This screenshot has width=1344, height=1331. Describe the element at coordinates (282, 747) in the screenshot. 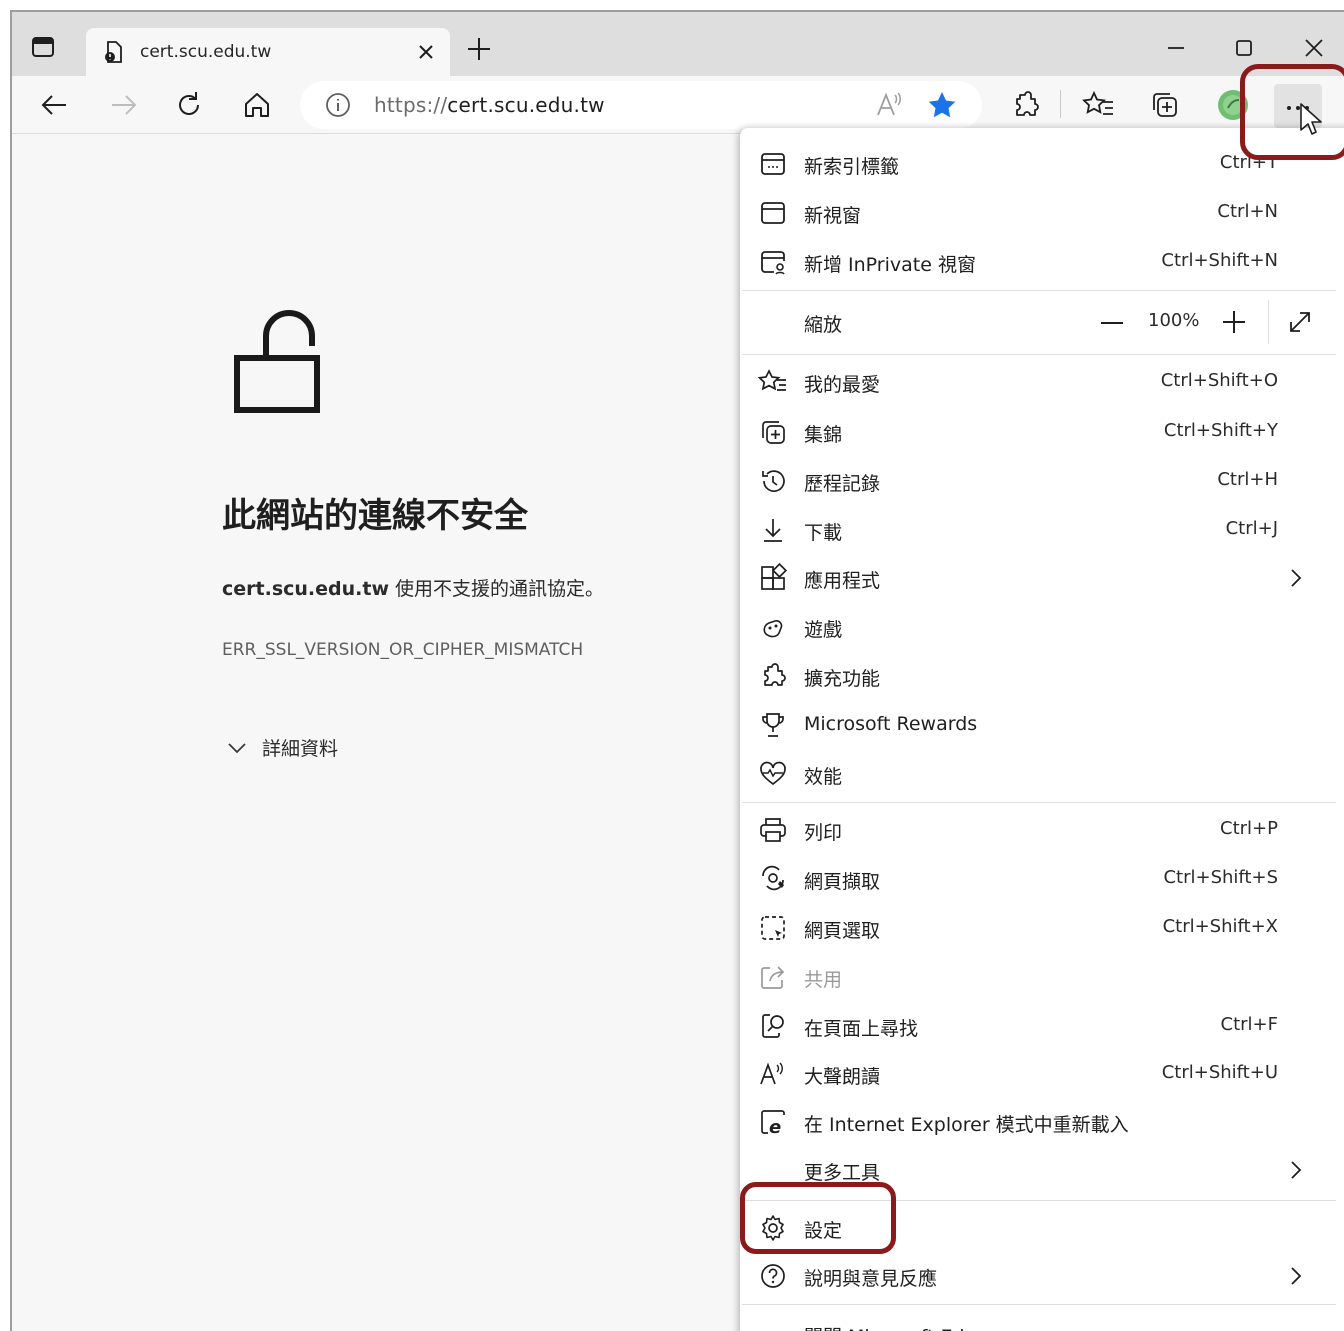

I see `details-toggle: 詳細資料` at that location.